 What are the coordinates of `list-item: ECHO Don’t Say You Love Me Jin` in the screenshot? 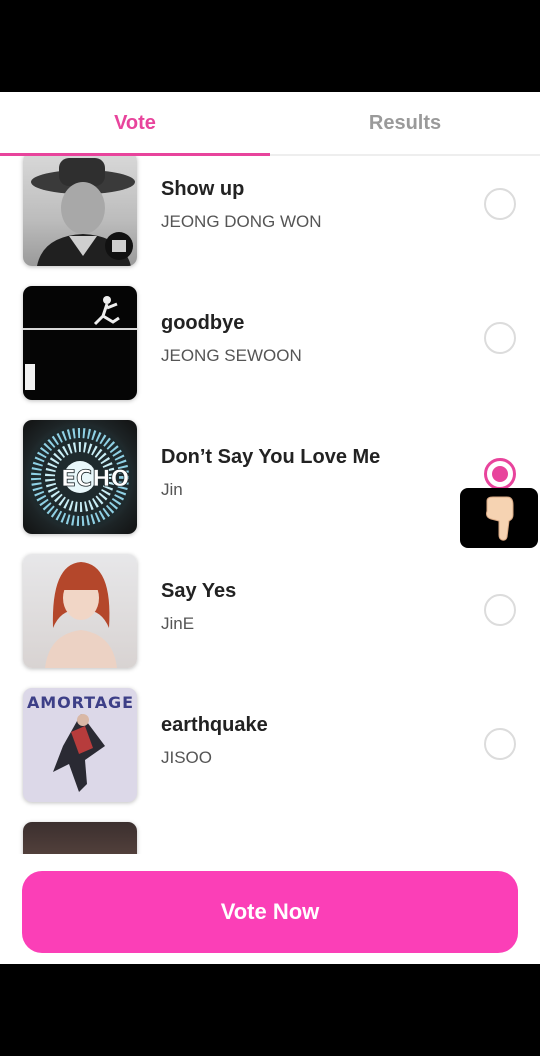 It's located at (270, 478).